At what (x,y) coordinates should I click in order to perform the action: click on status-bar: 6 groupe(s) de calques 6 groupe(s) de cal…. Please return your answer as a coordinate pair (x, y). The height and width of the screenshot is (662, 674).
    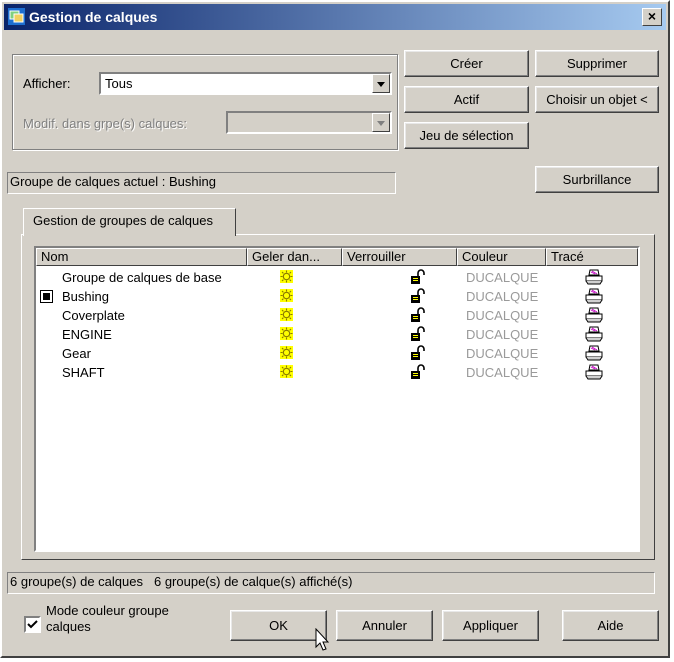
    Looking at the image, I should click on (331, 583).